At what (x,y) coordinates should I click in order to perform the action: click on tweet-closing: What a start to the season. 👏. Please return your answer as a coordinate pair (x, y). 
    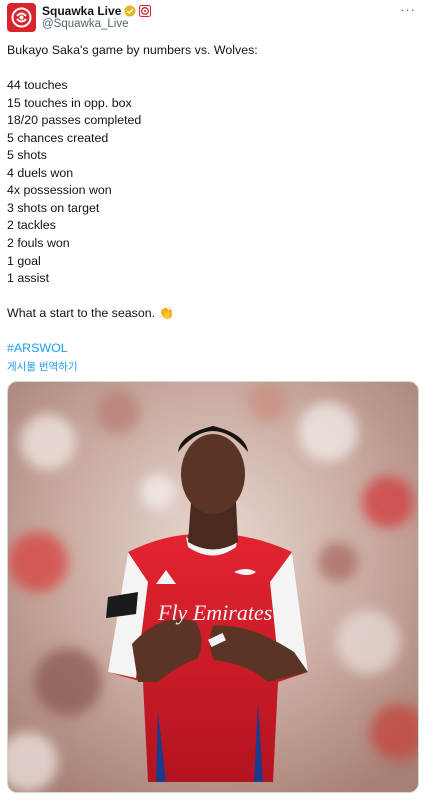
    Looking at the image, I should click on (90, 313).